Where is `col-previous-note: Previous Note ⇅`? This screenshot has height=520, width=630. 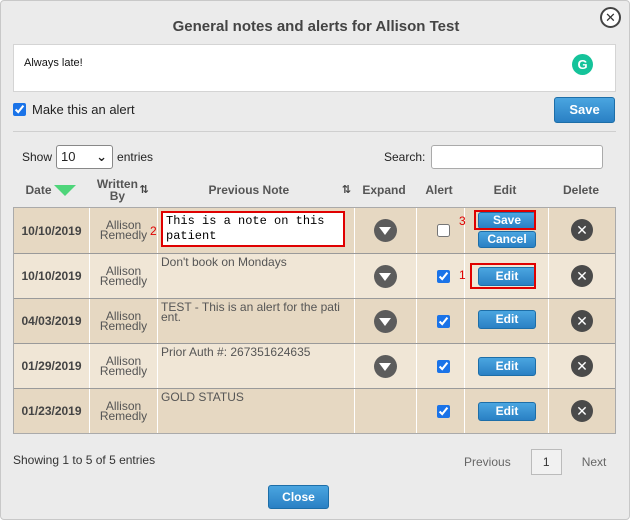
col-previous-note: Previous Note ⇅ is located at coordinates (254, 190).